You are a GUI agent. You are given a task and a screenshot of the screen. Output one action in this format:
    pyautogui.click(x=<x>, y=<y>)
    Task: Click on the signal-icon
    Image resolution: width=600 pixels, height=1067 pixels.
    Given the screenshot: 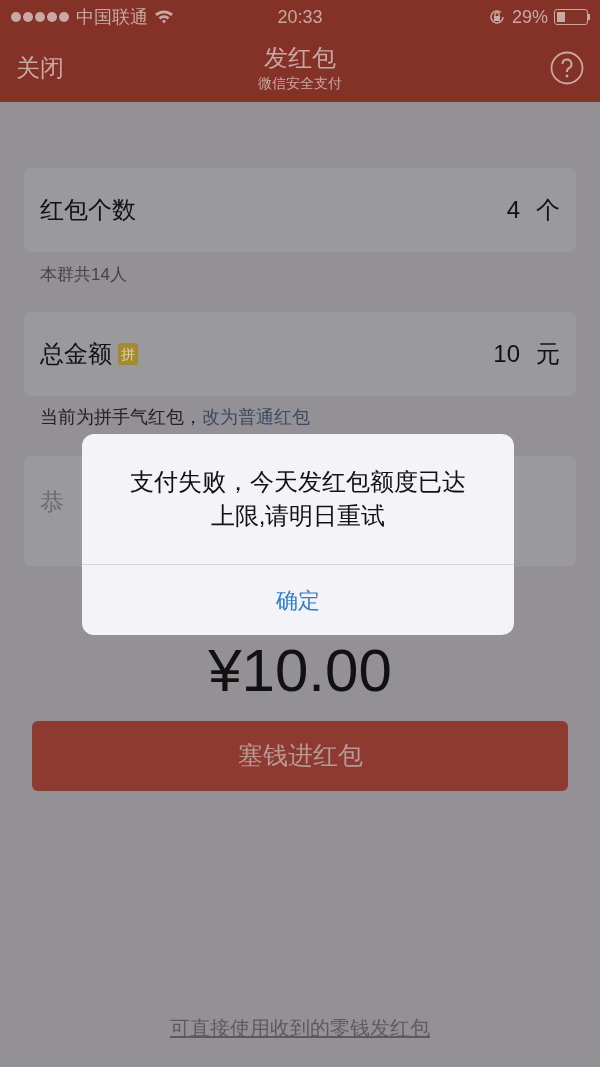 What is the action you would take?
    pyautogui.click(x=40, y=17)
    